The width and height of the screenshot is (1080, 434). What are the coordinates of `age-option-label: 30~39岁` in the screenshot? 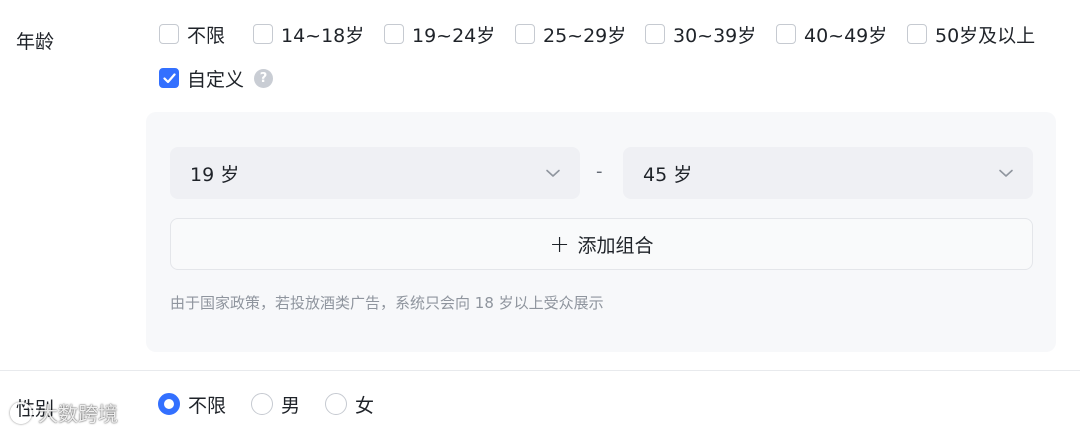 It's located at (715, 35).